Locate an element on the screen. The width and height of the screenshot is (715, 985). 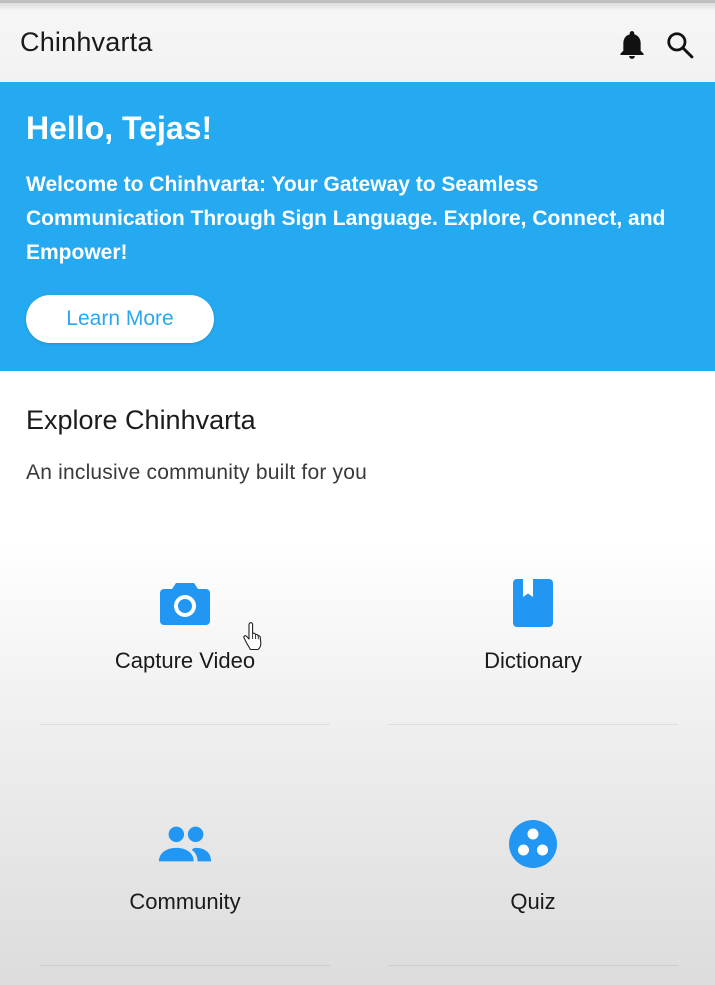
quiz-icon is located at coordinates (533, 844).